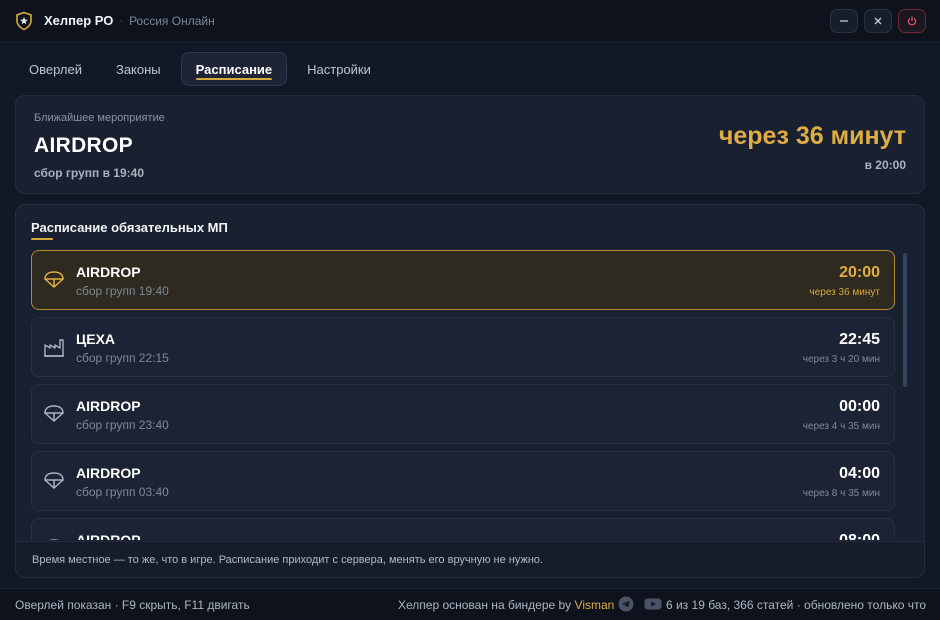 This screenshot has height=620, width=940. I want to click on schedule-row-until: через 4 ч 35 мин, so click(841, 426).